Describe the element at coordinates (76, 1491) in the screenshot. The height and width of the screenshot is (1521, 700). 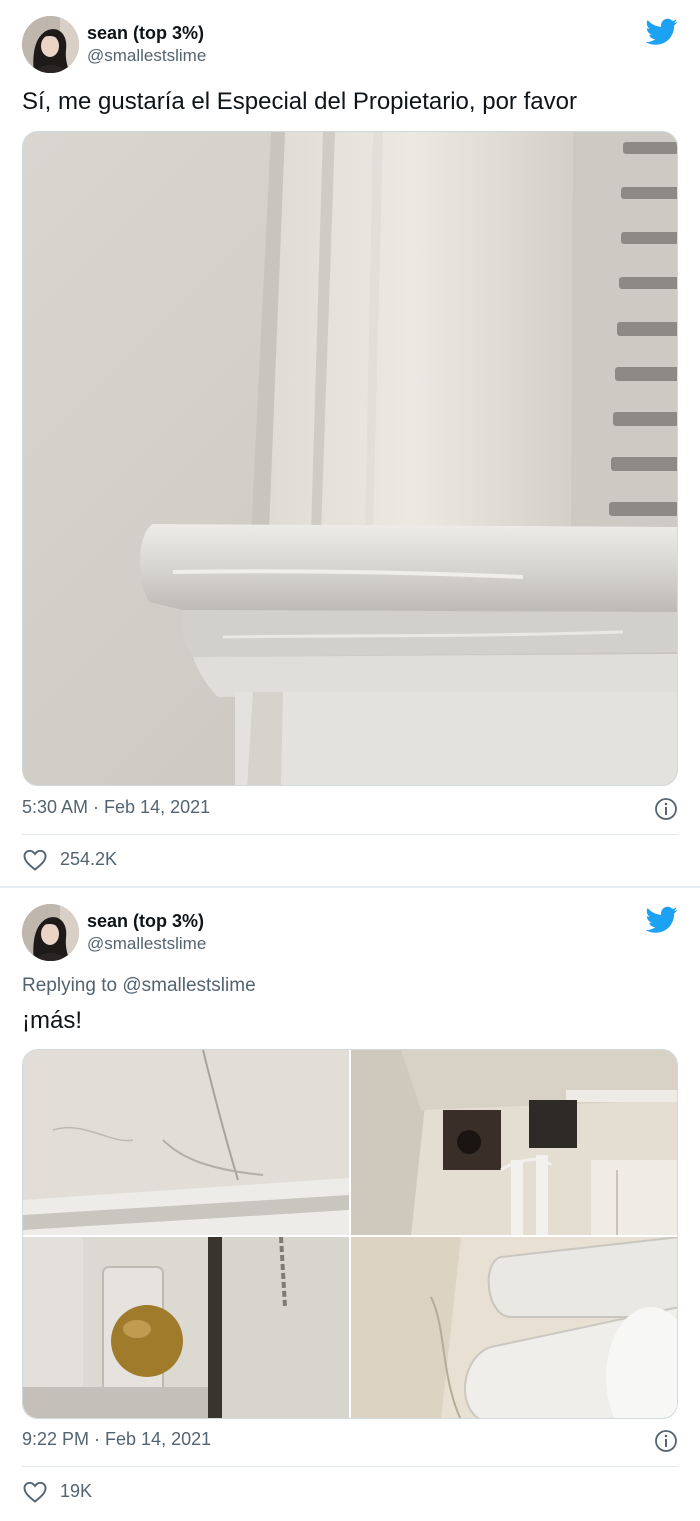
I see `like-count: 19K` at that location.